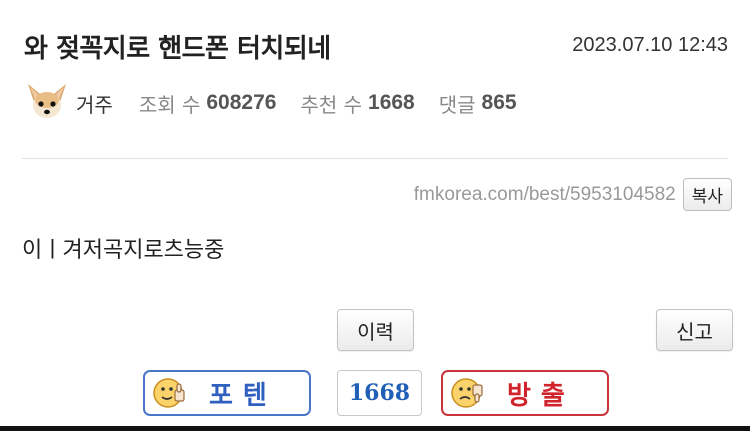 This screenshot has height=431, width=750. What do you see at coordinates (707, 194) in the screenshot?
I see `copy-url-button: 복사` at bounding box center [707, 194].